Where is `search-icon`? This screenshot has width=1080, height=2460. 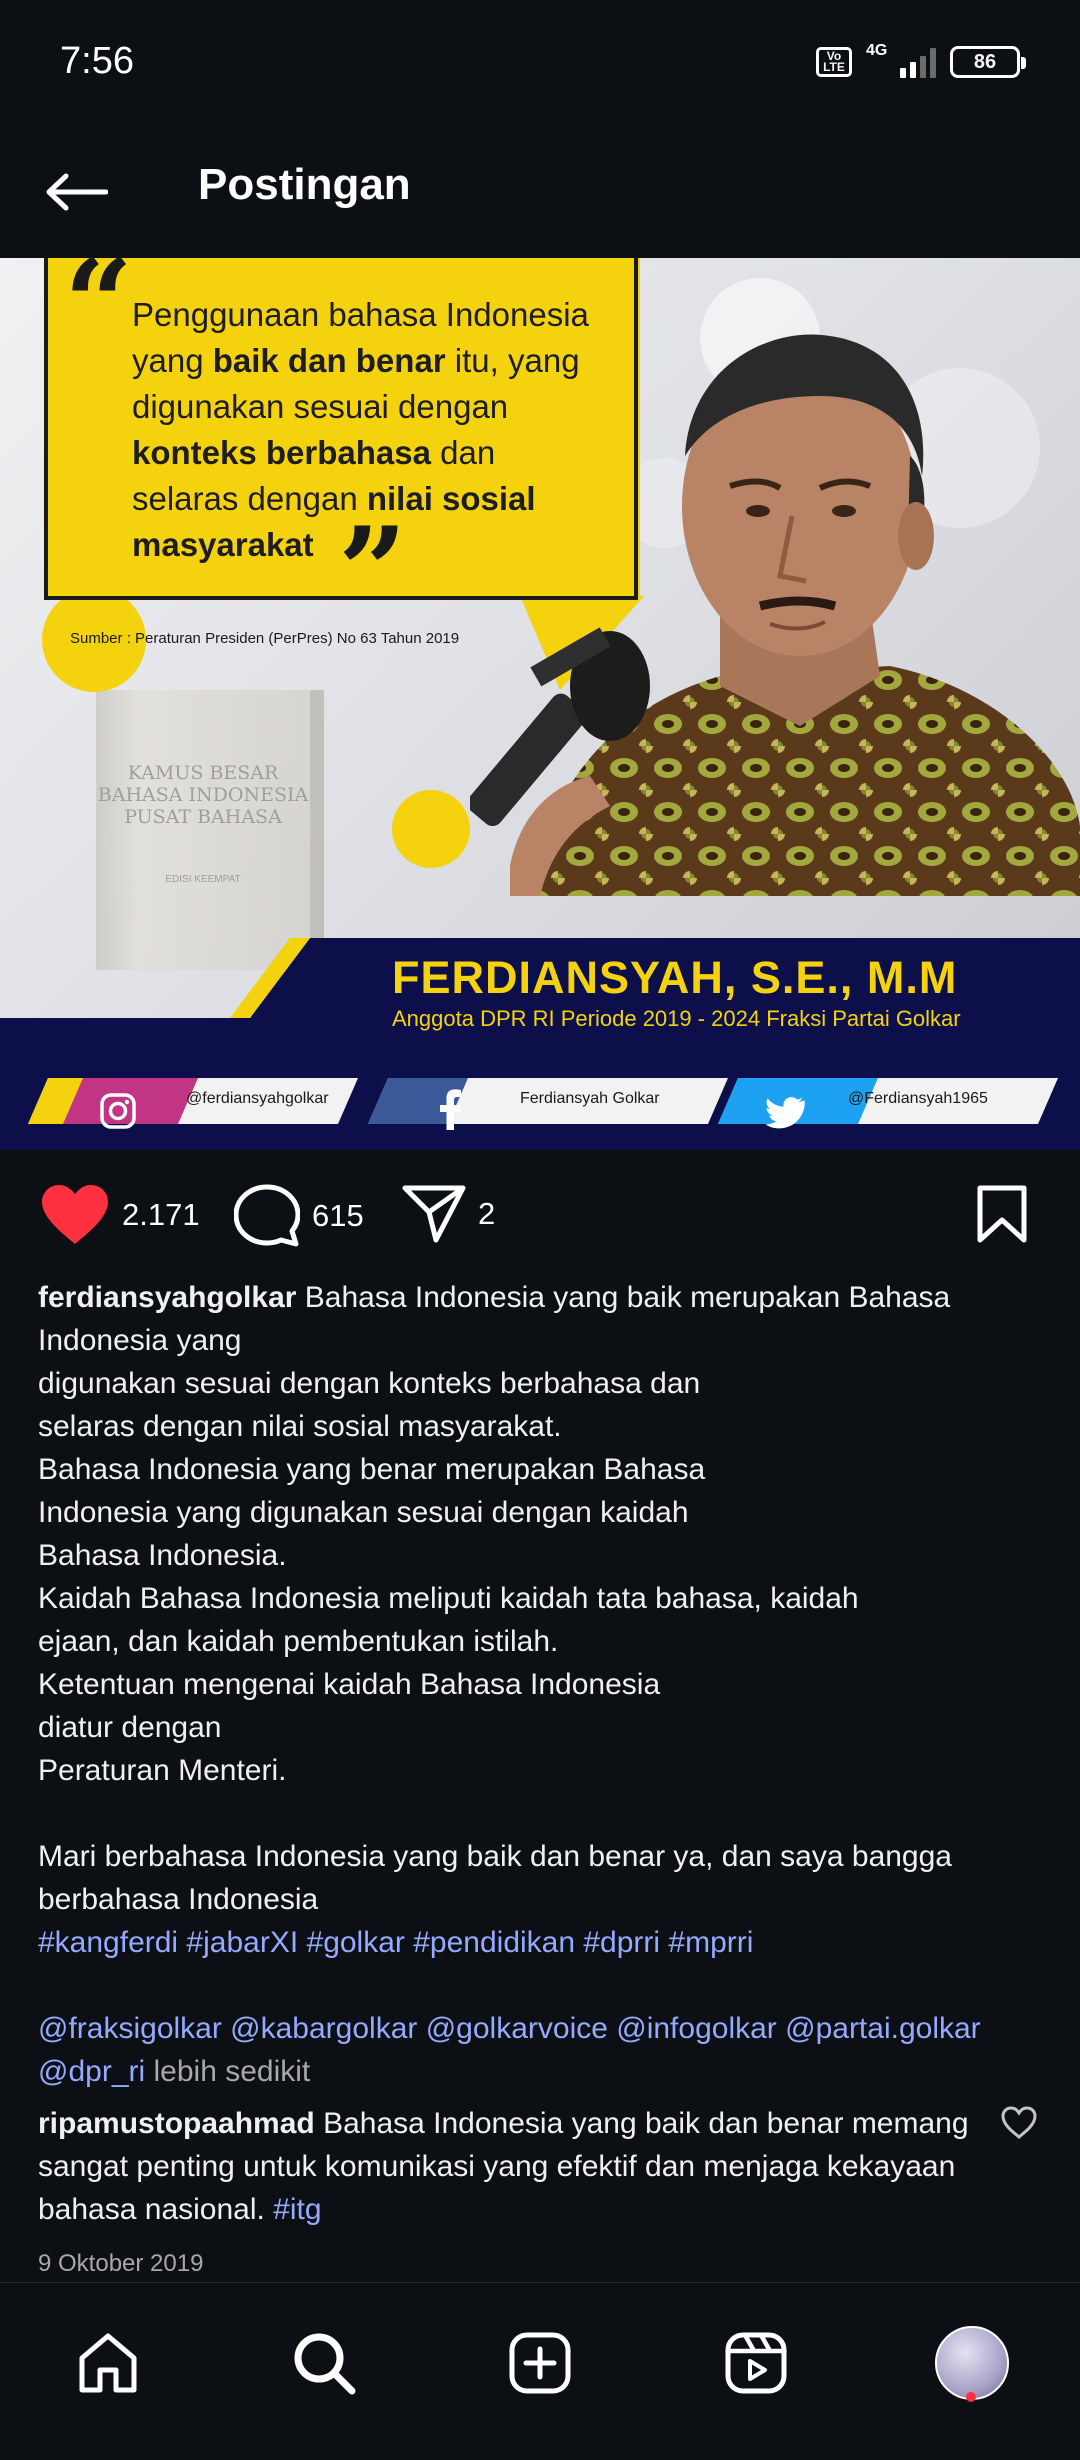
search-icon is located at coordinates (325, 2364).